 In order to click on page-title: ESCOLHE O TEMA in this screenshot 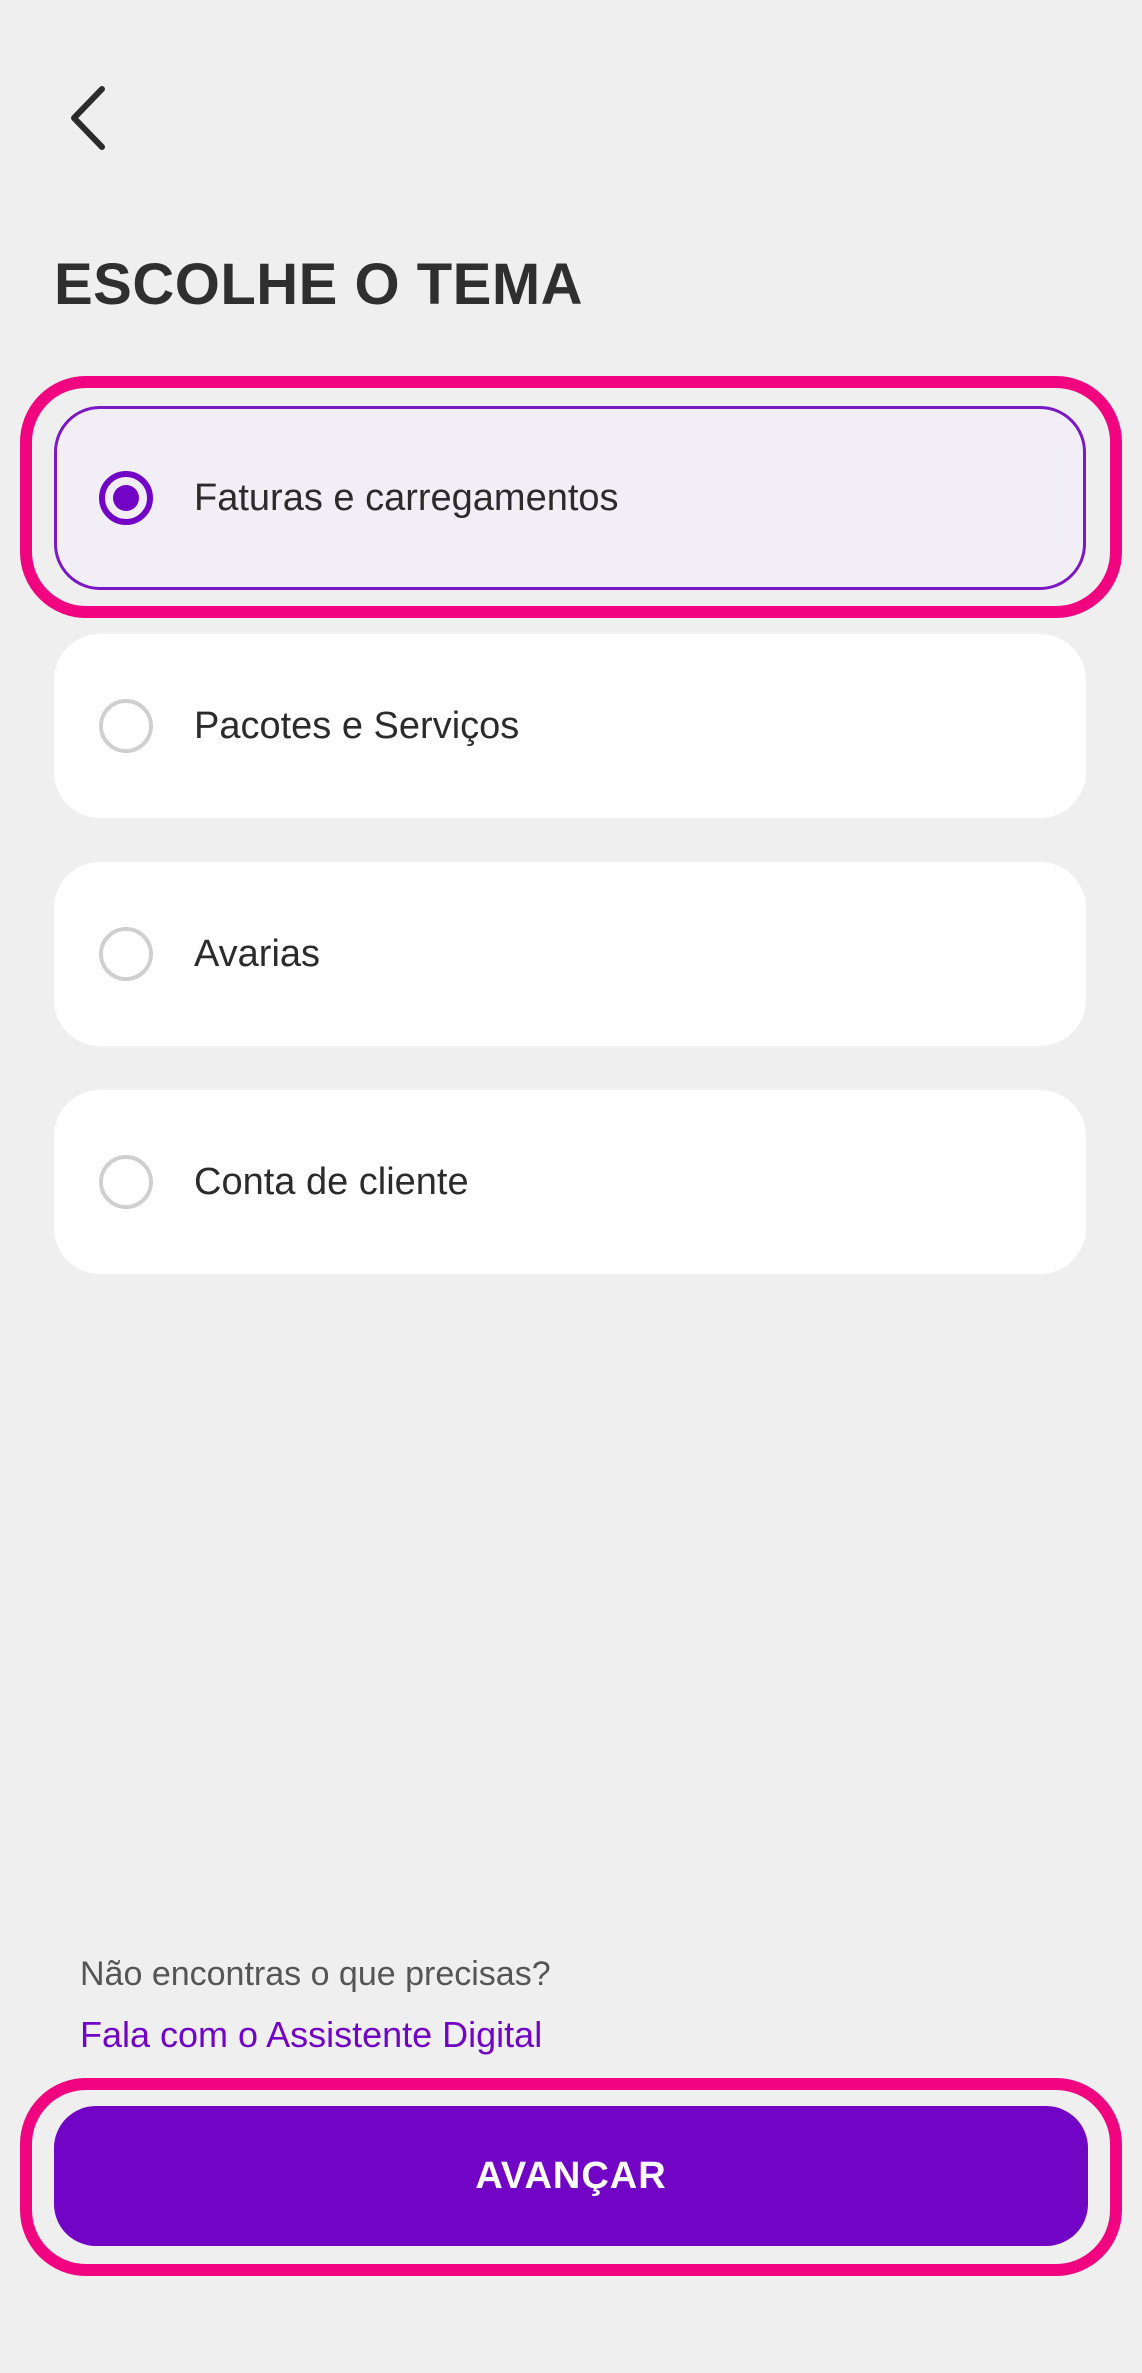, I will do `click(319, 284)`.